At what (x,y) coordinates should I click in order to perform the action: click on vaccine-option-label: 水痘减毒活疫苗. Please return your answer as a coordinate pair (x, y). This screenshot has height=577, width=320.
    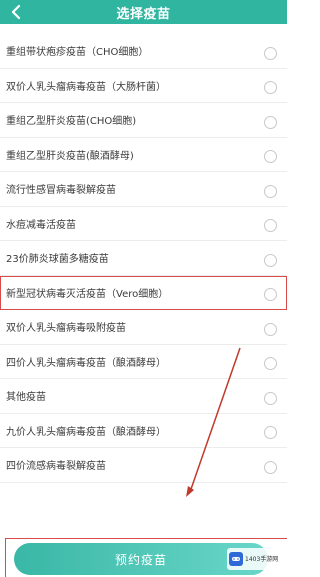
    Looking at the image, I should click on (41, 225).